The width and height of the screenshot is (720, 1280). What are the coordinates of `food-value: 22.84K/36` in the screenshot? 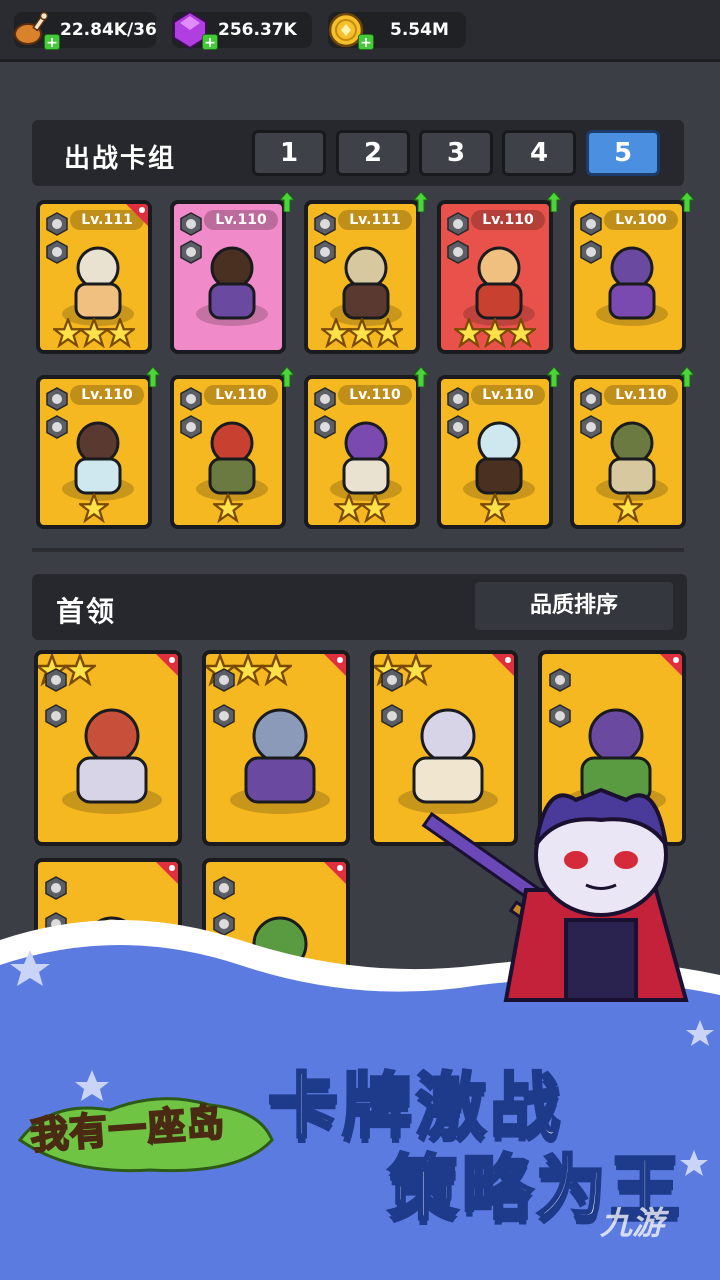 It's located at (108, 30).